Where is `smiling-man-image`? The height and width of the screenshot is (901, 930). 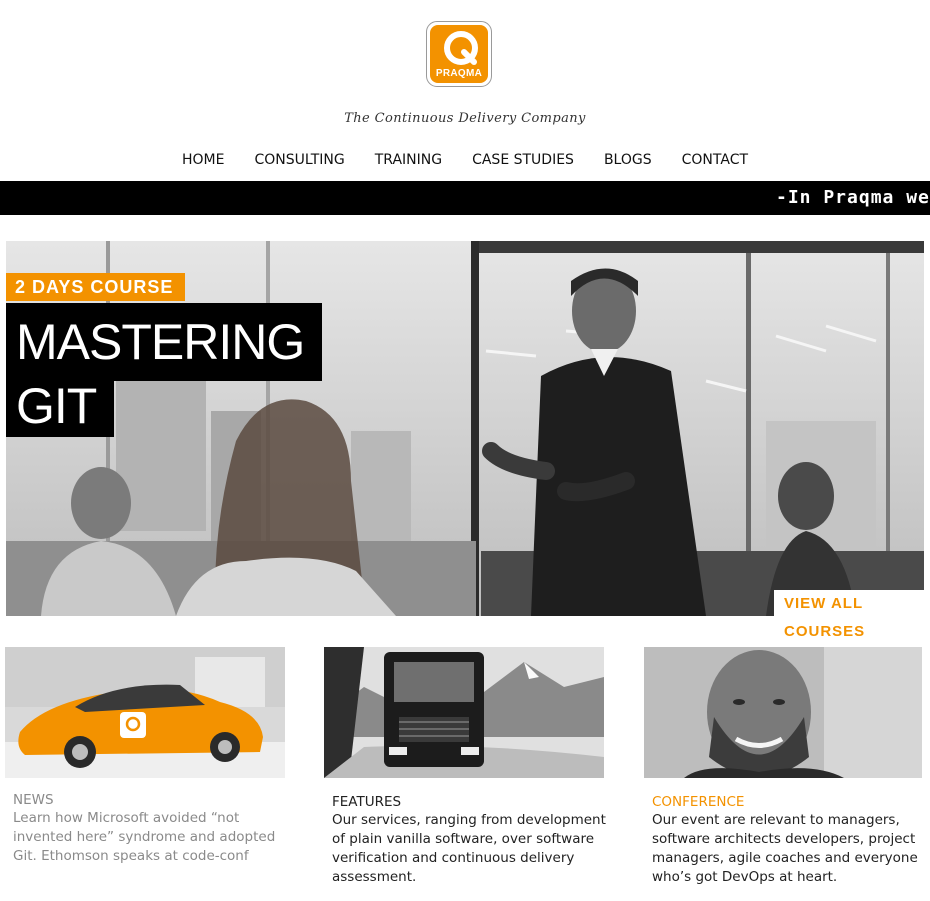 smiling-man-image is located at coordinates (783, 712).